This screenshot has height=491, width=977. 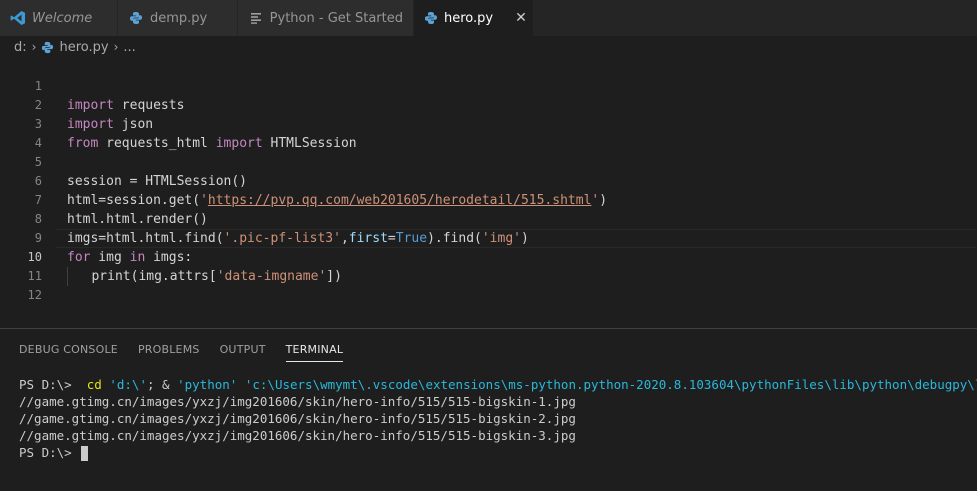 I want to click on code-line: 1 import requests, so click(x=488, y=85).